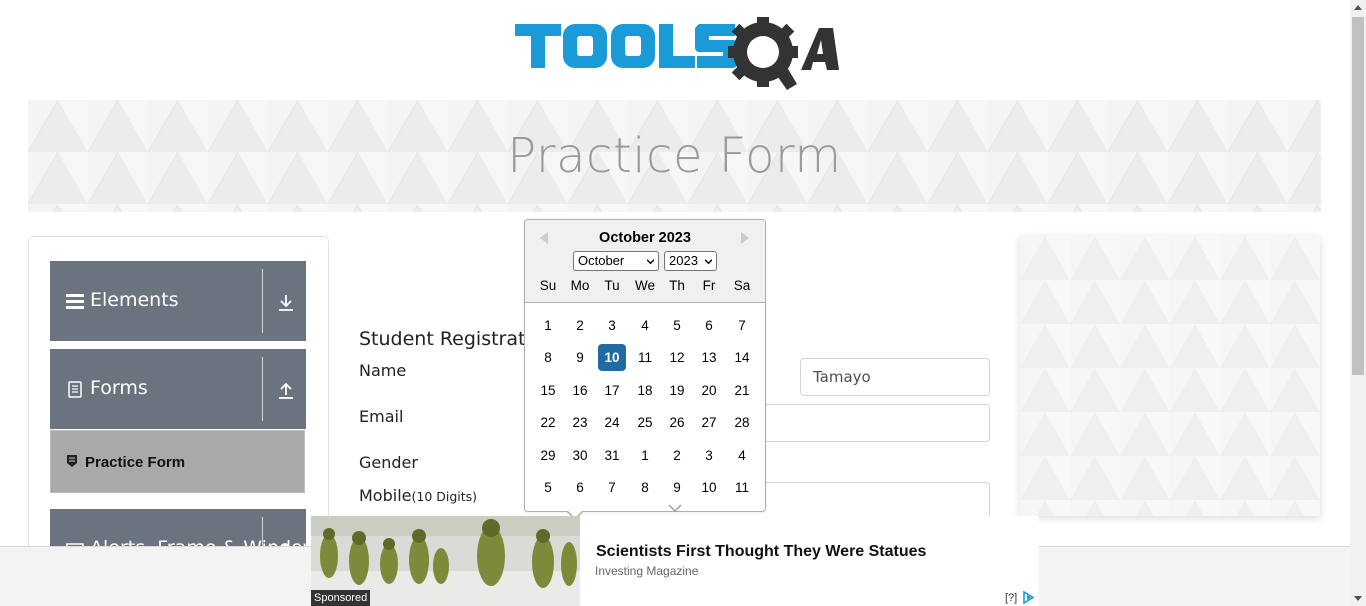 This screenshot has height=606, width=1366. What do you see at coordinates (709, 357) in the screenshot?
I see `calendar-day: 13` at bounding box center [709, 357].